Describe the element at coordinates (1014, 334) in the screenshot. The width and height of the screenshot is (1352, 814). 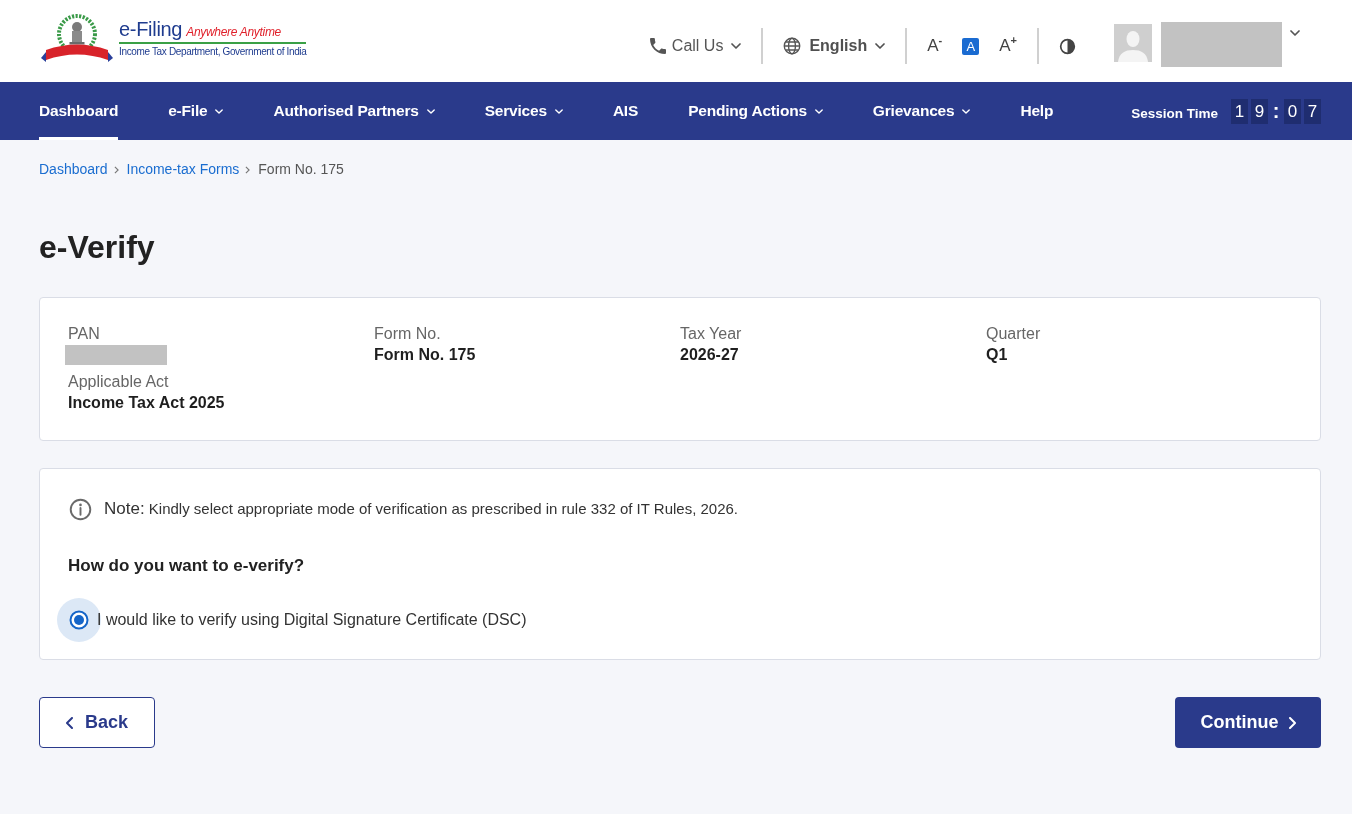
I see `field-label: Quarter` at that location.